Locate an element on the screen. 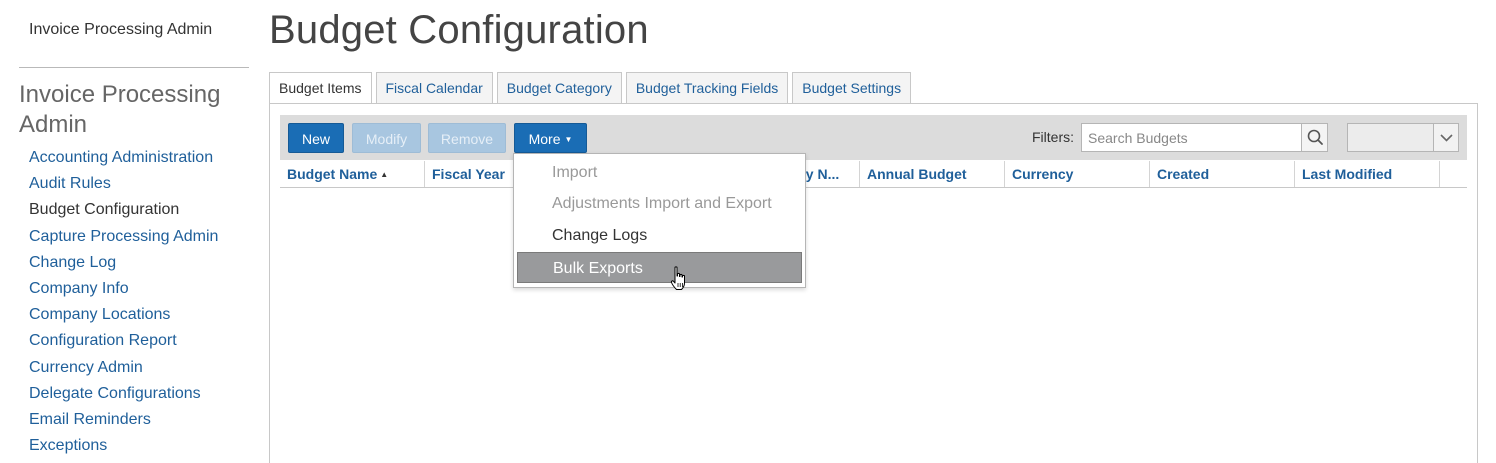  tab-fiscal-calendar: Fiscal Calendar is located at coordinates (434, 88).